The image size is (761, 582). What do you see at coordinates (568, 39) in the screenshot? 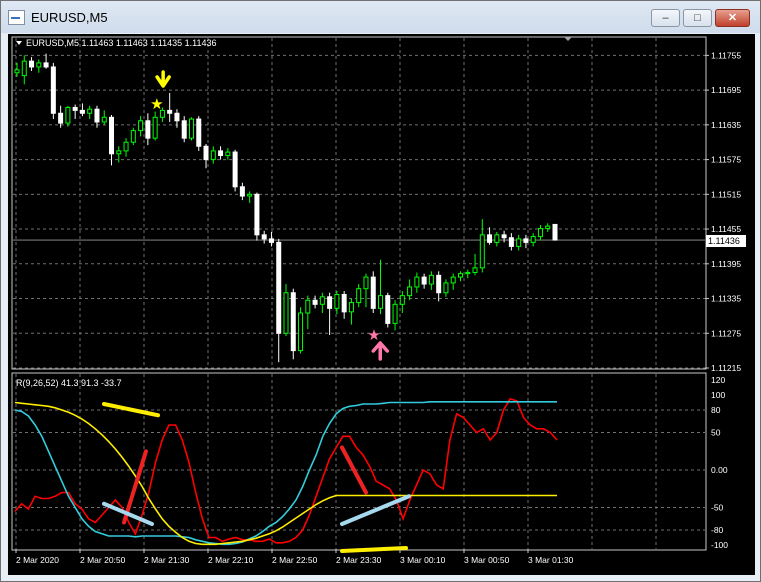
I see `shift-marker-icon` at bounding box center [568, 39].